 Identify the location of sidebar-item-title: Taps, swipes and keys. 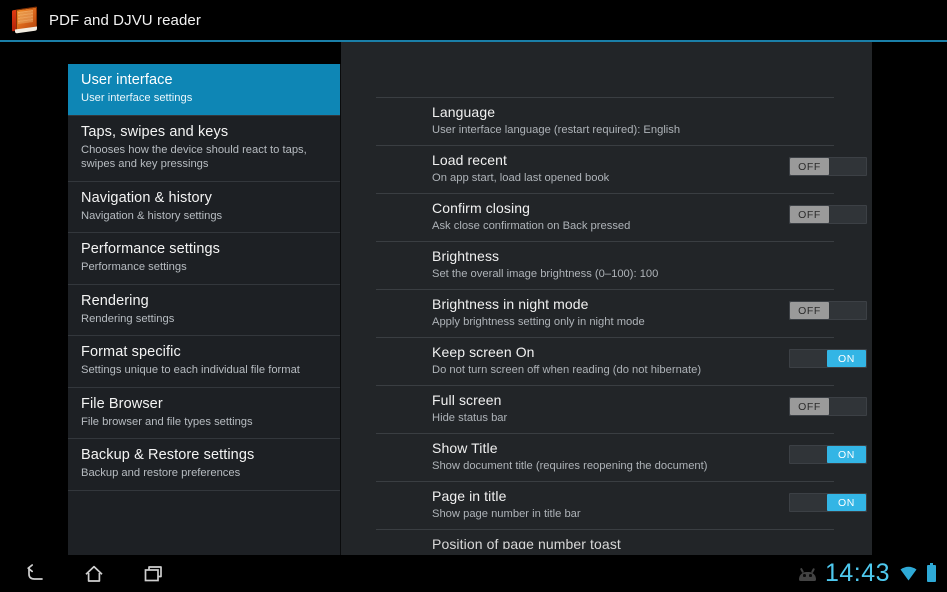
(155, 131).